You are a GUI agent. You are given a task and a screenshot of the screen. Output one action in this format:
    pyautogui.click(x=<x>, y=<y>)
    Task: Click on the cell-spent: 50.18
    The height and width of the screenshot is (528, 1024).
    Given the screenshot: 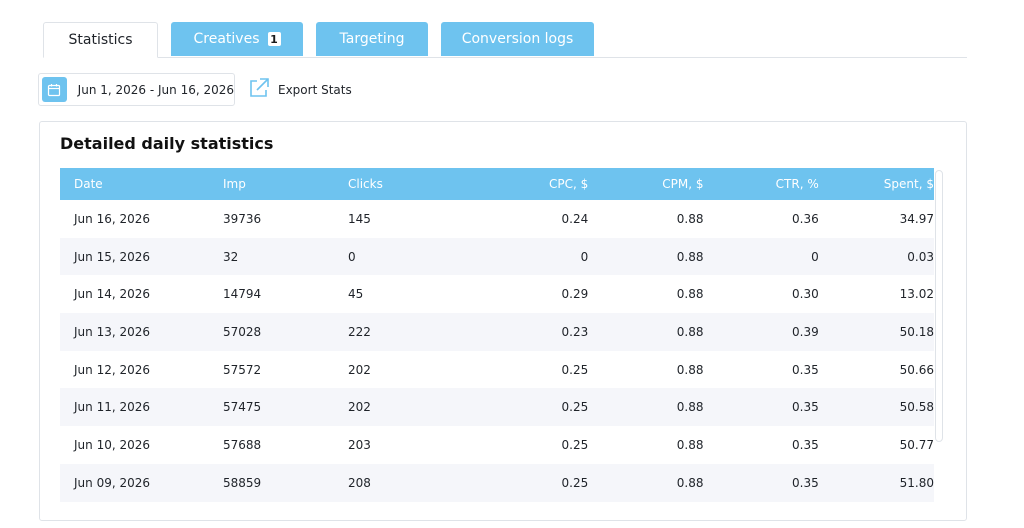 What is the action you would take?
    pyautogui.click(x=876, y=332)
    